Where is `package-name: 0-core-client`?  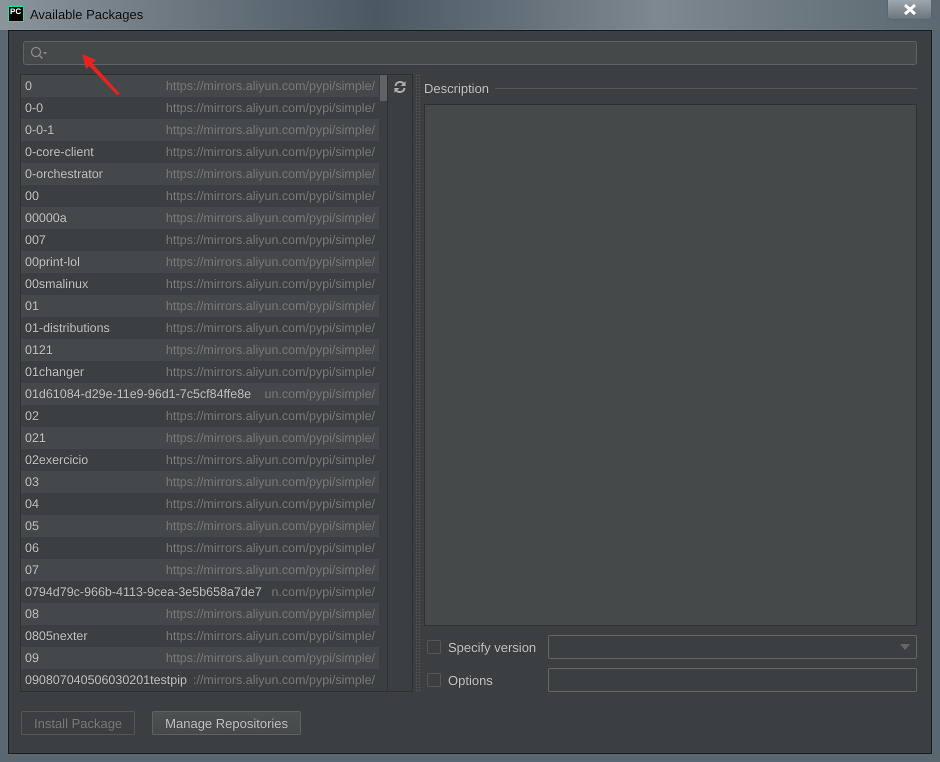
package-name: 0-core-client is located at coordinates (60, 152).